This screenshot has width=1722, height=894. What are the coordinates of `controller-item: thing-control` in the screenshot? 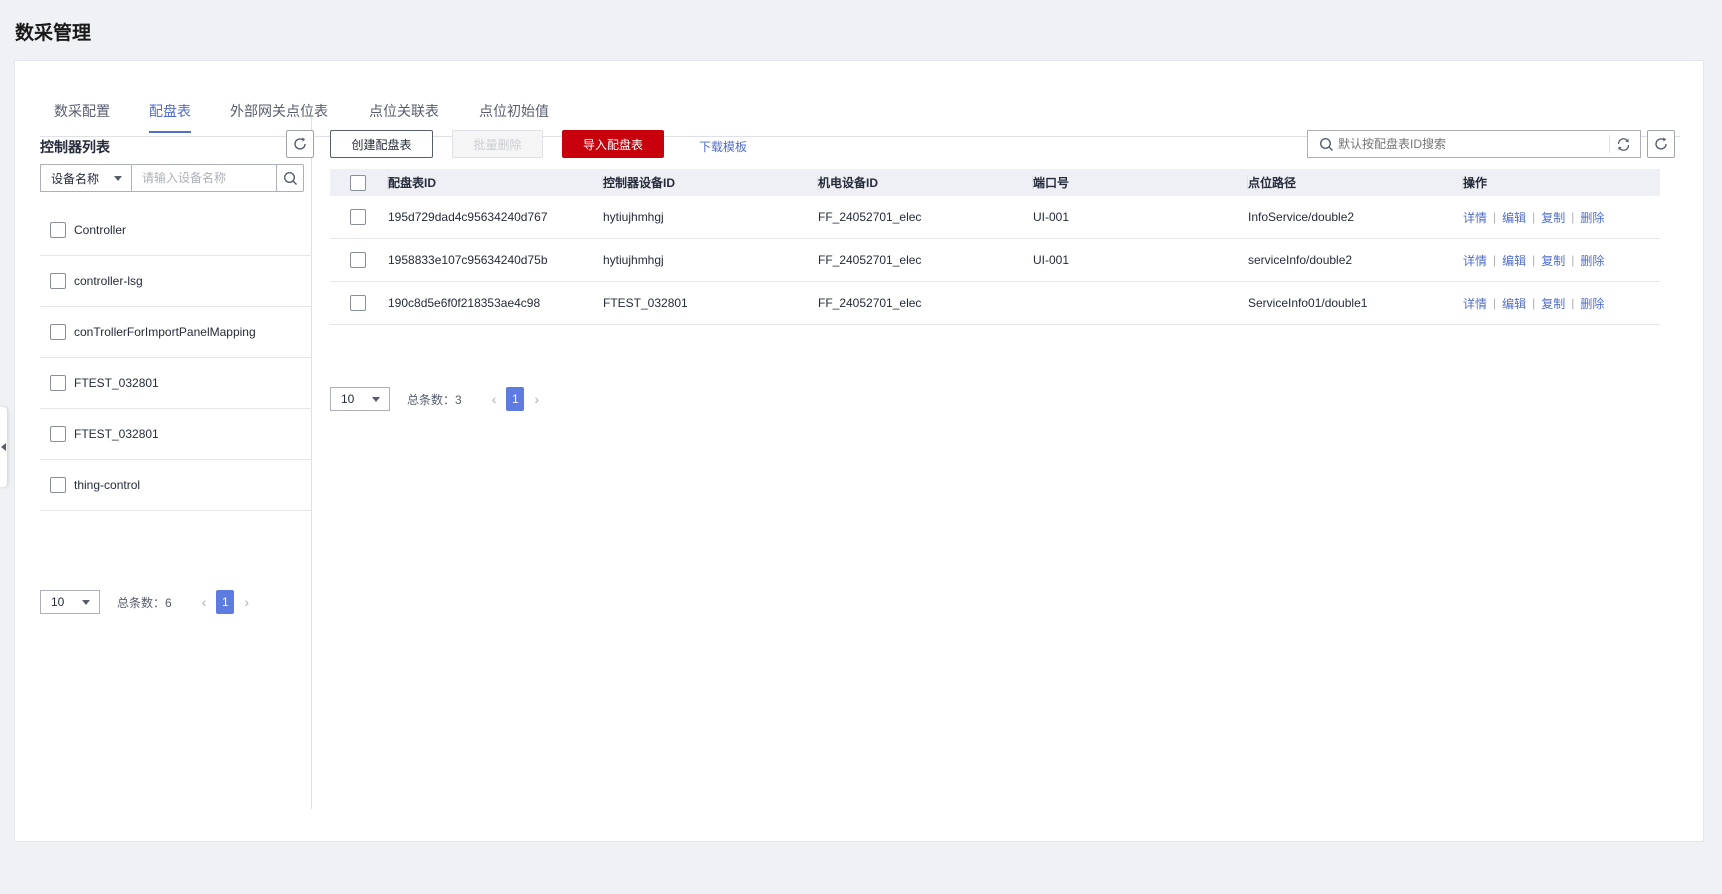 It's located at (176, 485).